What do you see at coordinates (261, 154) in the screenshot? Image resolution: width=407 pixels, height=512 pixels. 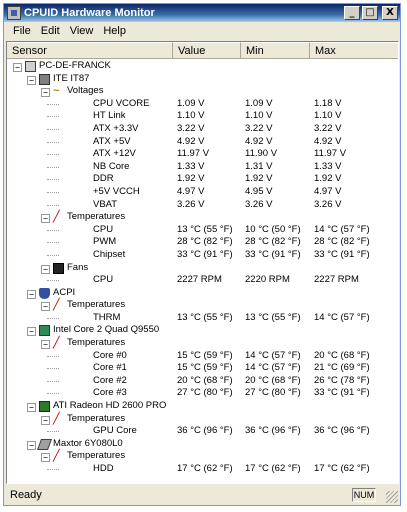 I see `sensor-min: 11.90 V` at bounding box center [261, 154].